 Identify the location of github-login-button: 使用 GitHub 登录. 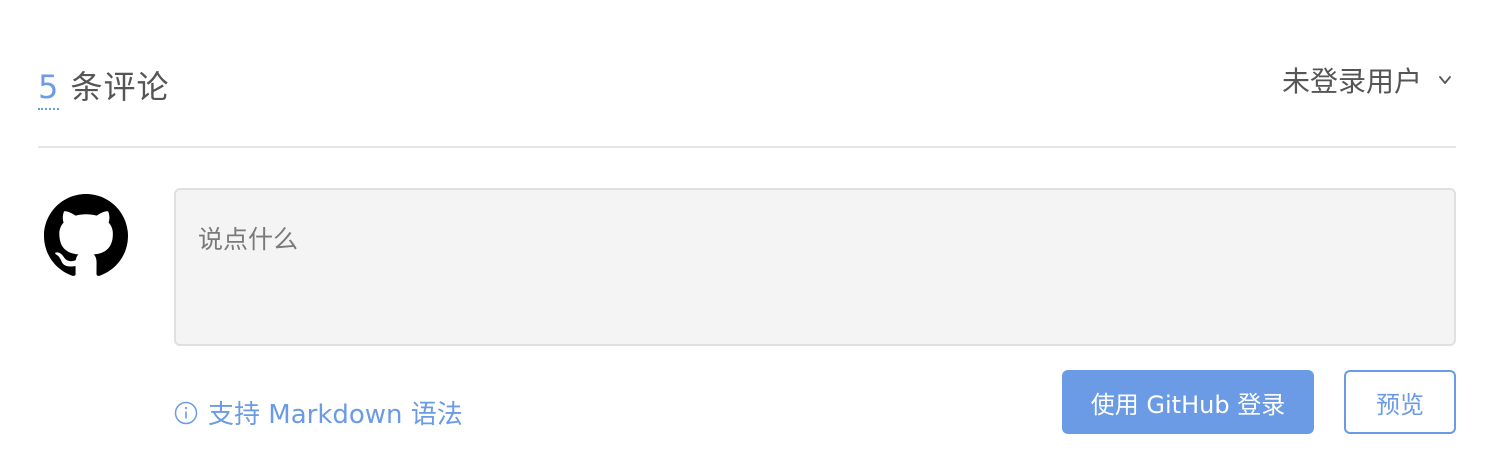
(1188, 402).